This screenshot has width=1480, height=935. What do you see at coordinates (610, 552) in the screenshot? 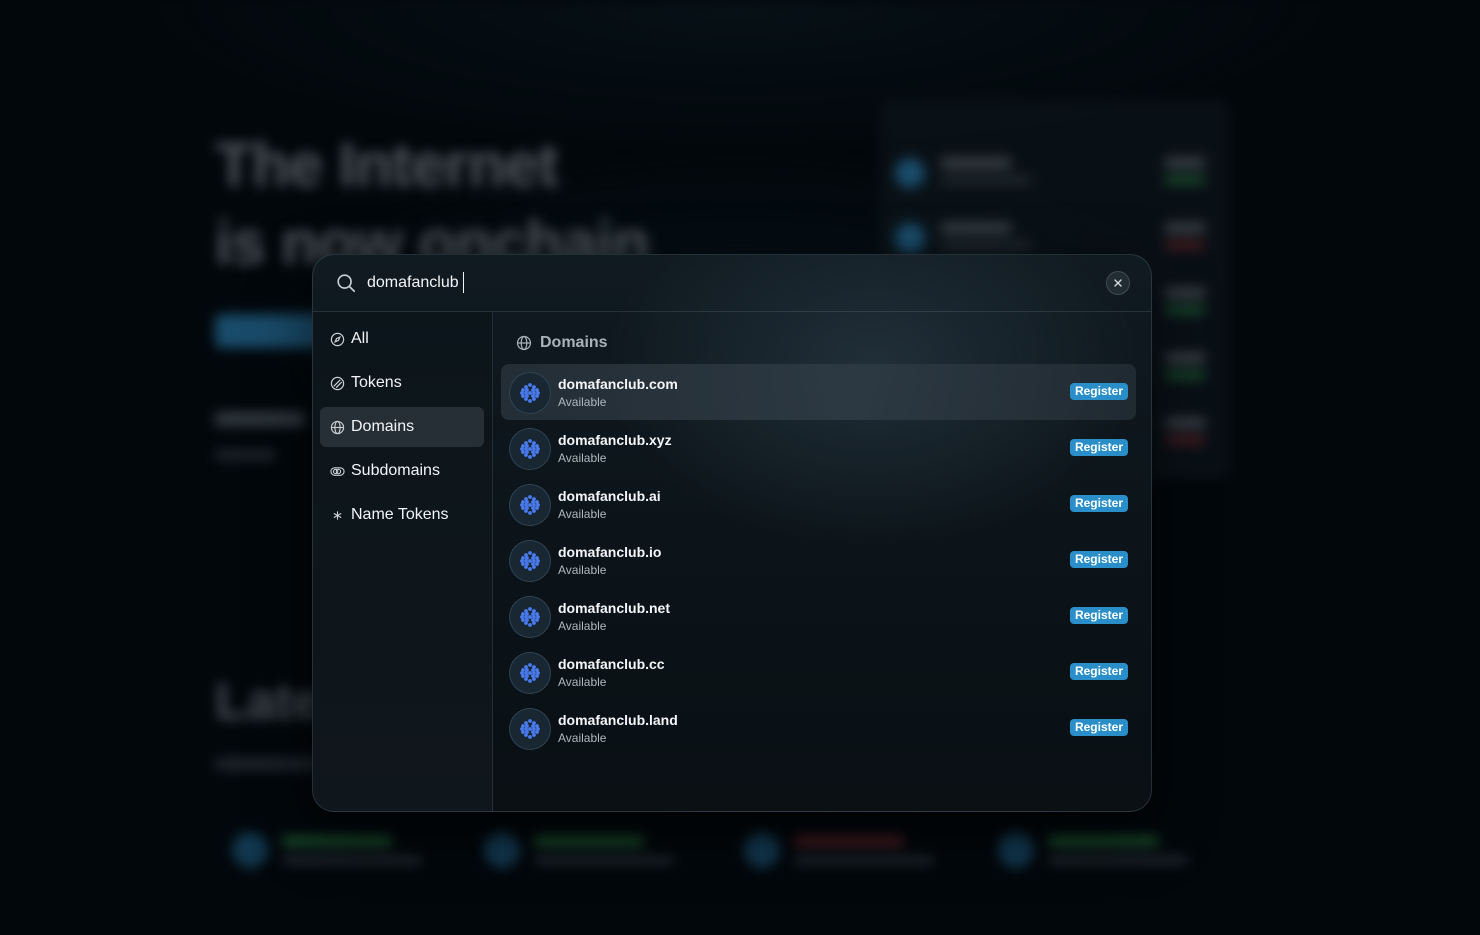
I see `domain-name: domafanclub.io` at bounding box center [610, 552].